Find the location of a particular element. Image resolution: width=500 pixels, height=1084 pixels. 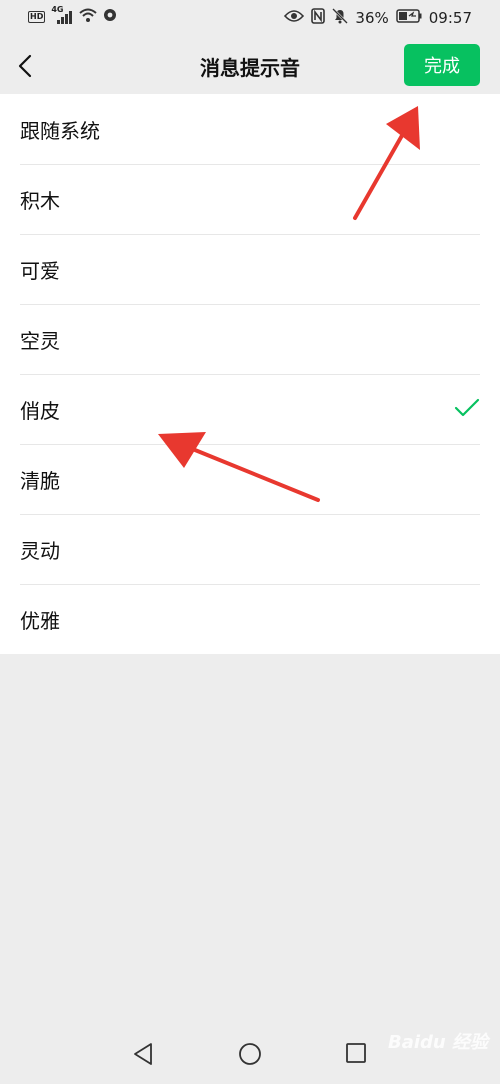

back-triangle-icon is located at coordinates (143, 1054).